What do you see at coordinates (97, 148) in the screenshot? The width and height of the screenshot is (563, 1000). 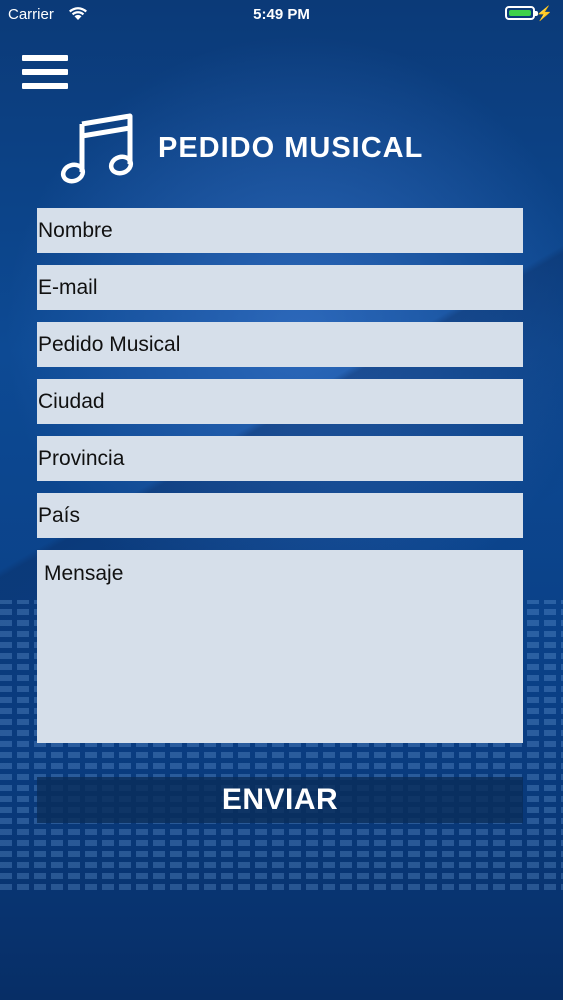 I see `music-note-icon` at bounding box center [97, 148].